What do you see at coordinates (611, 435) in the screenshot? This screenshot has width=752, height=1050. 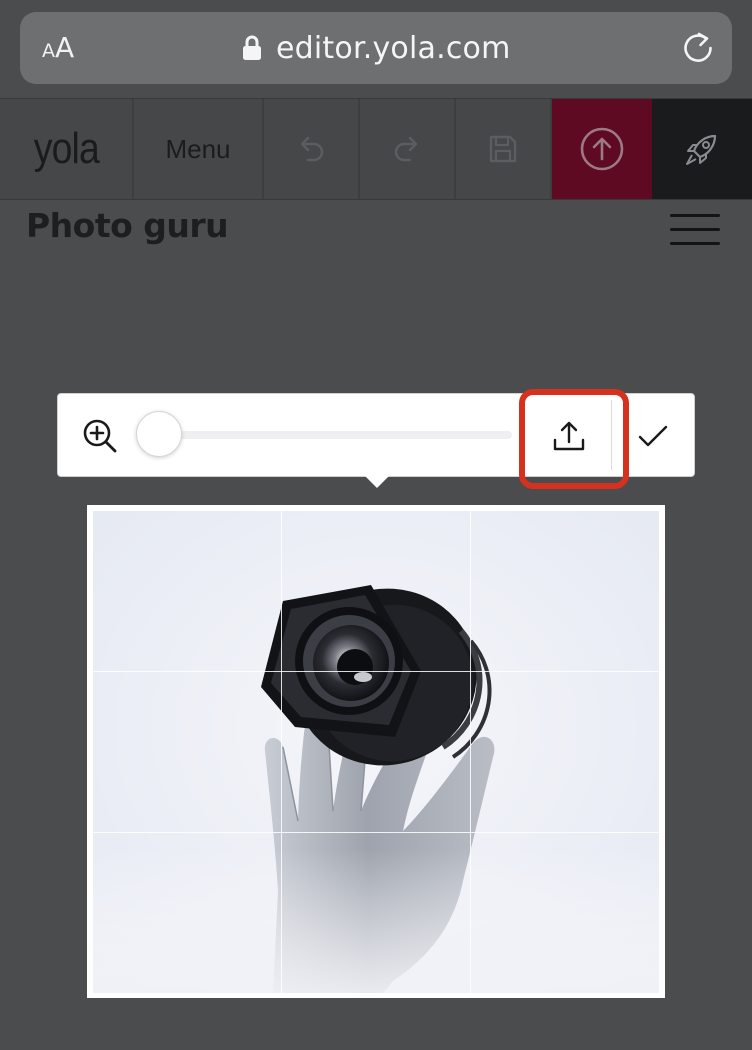 I see `toolbar-divider` at bounding box center [611, 435].